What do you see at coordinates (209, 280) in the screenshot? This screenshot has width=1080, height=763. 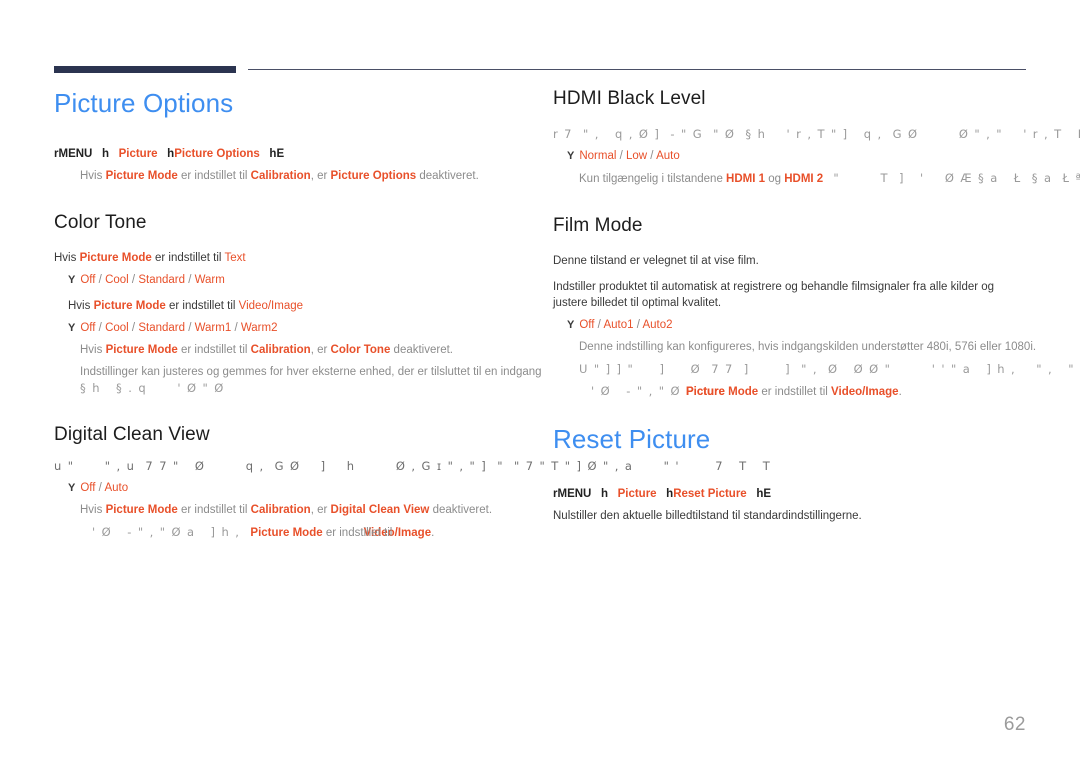 I see `option-value: Warm` at bounding box center [209, 280].